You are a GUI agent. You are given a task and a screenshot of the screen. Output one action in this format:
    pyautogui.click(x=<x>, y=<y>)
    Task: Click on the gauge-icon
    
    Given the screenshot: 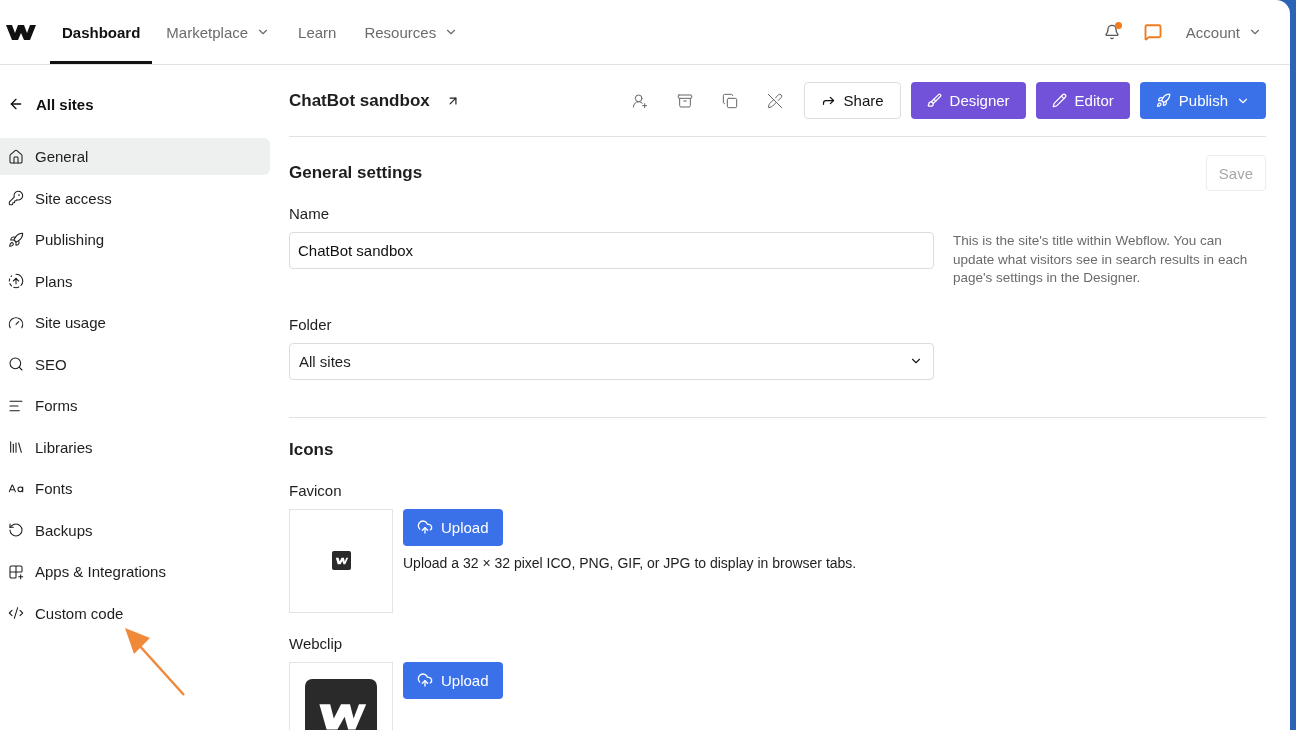 What is the action you would take?
    pyautogui.click(x=16, y=322)
    